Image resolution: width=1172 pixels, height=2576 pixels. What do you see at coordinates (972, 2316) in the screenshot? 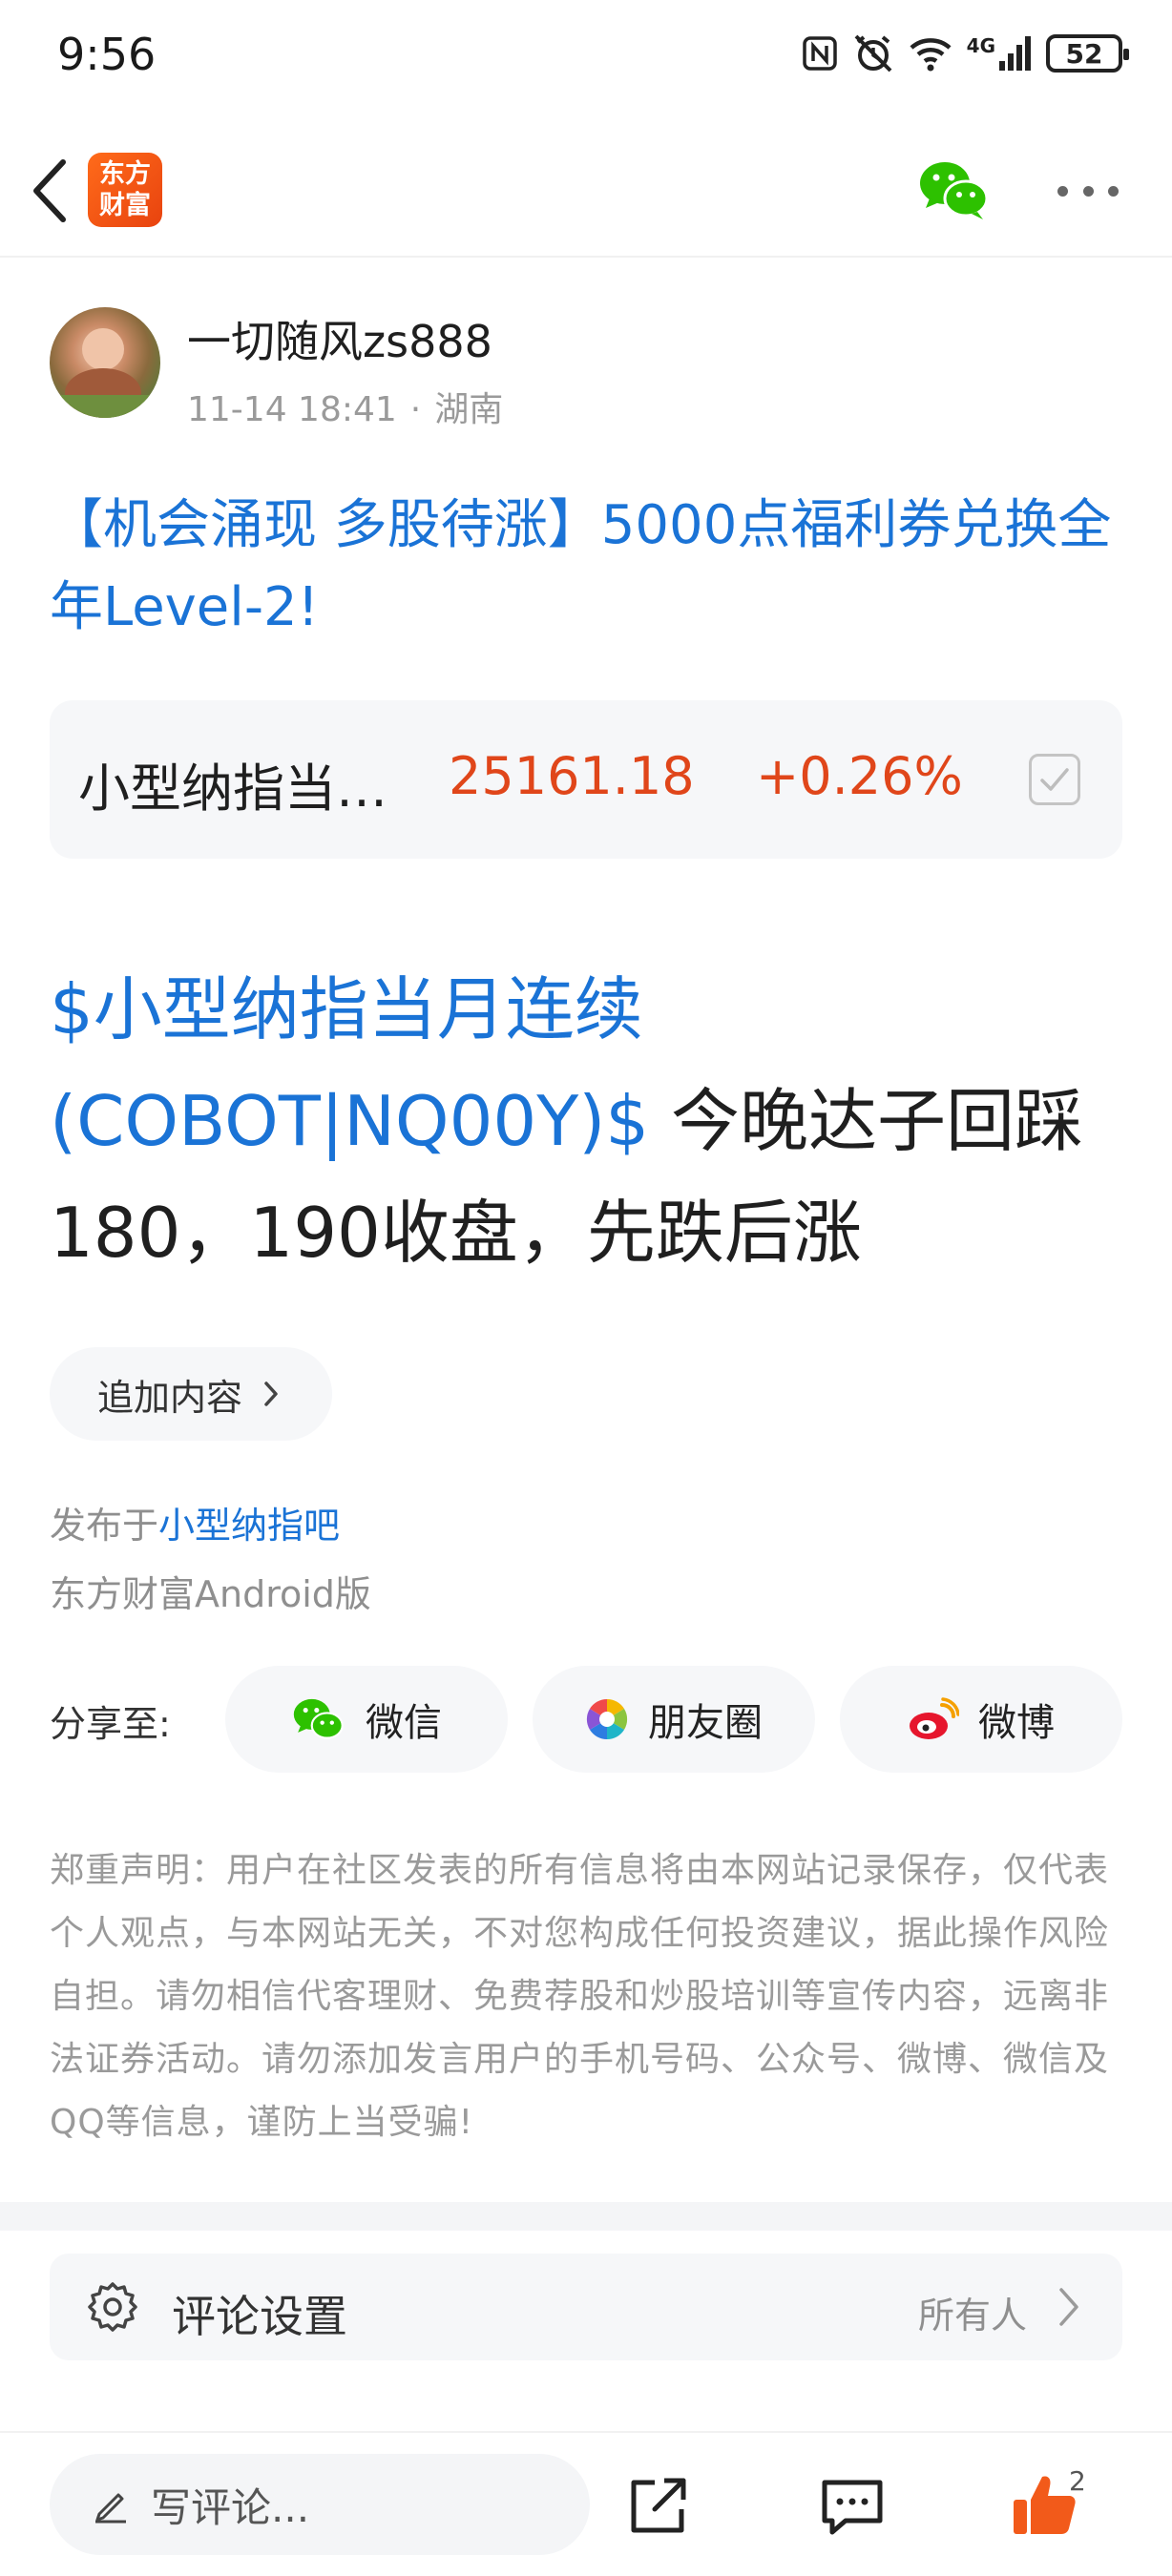
I see `comment-settings-value: 所有人` at bounding box center [972, 2316].